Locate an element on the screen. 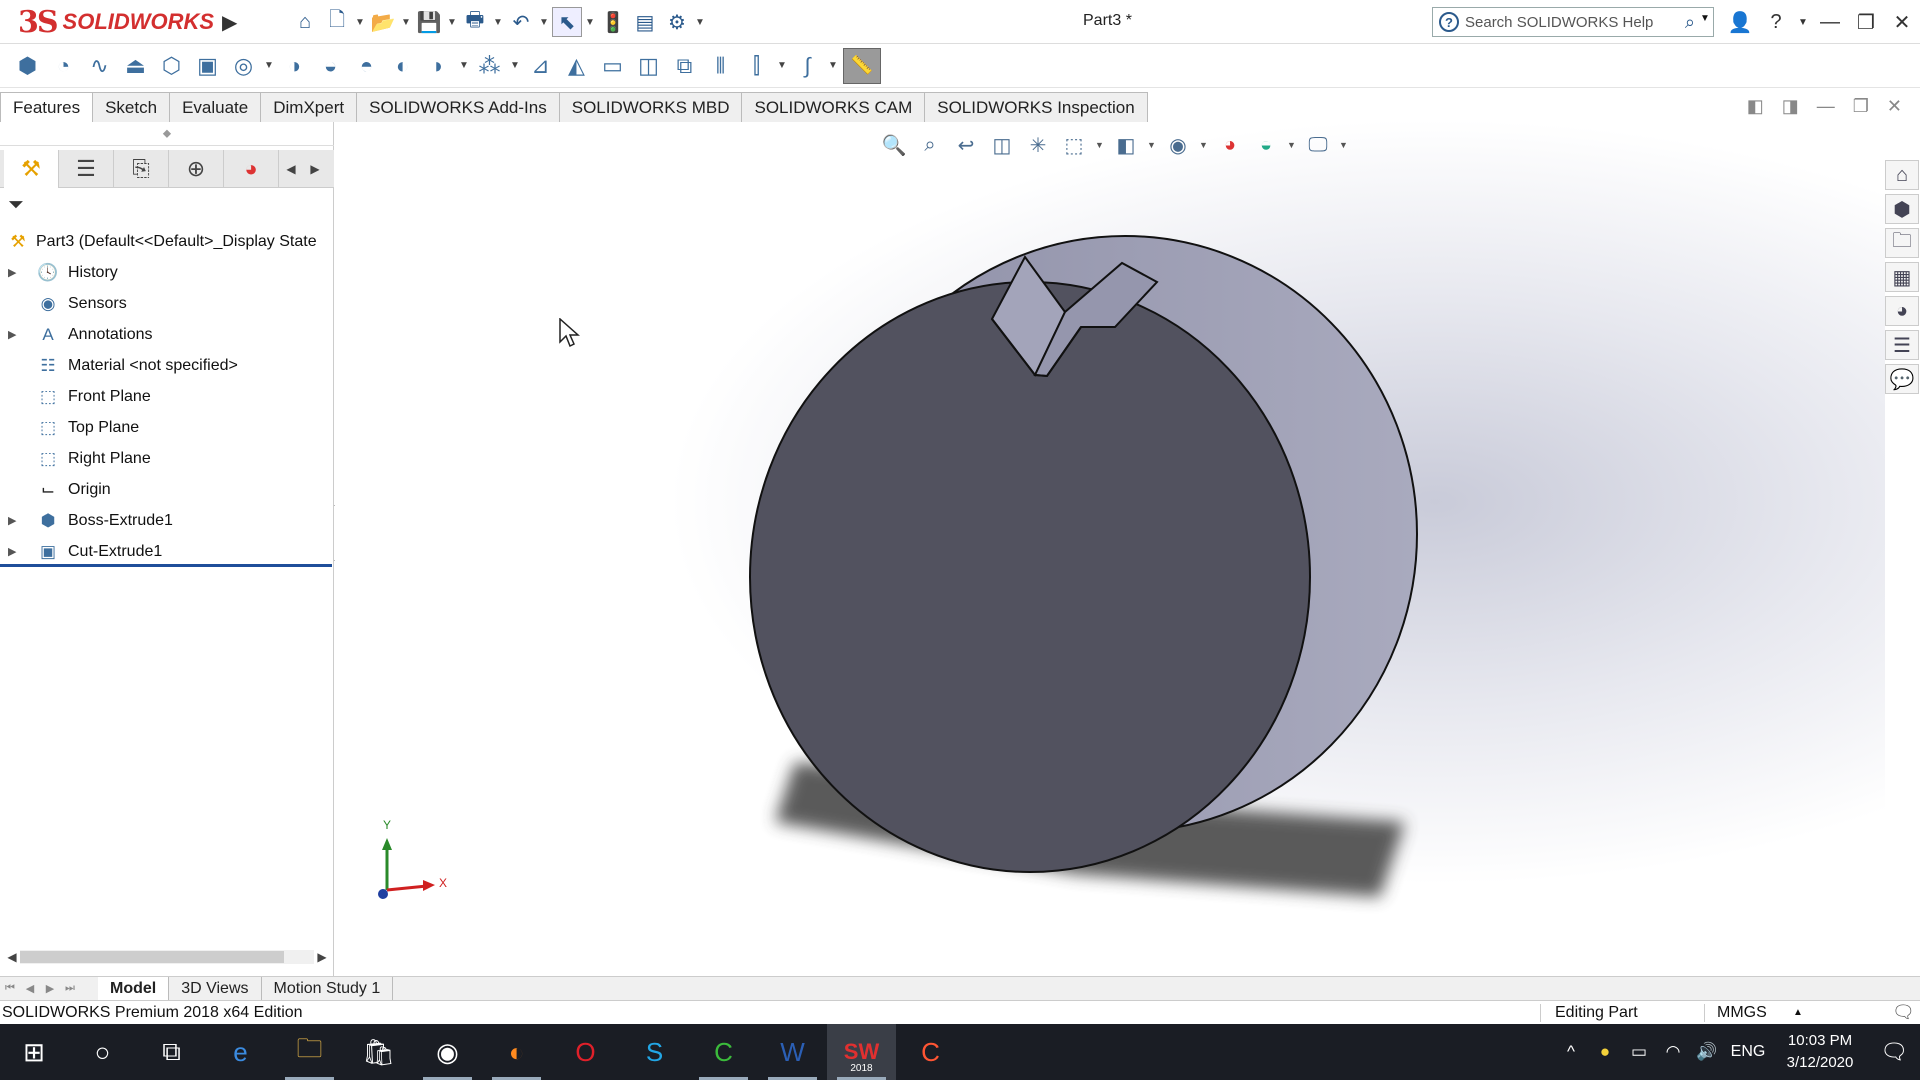  solidworks-resources-icon: ⌂ is located at coordinates (1902, 175).